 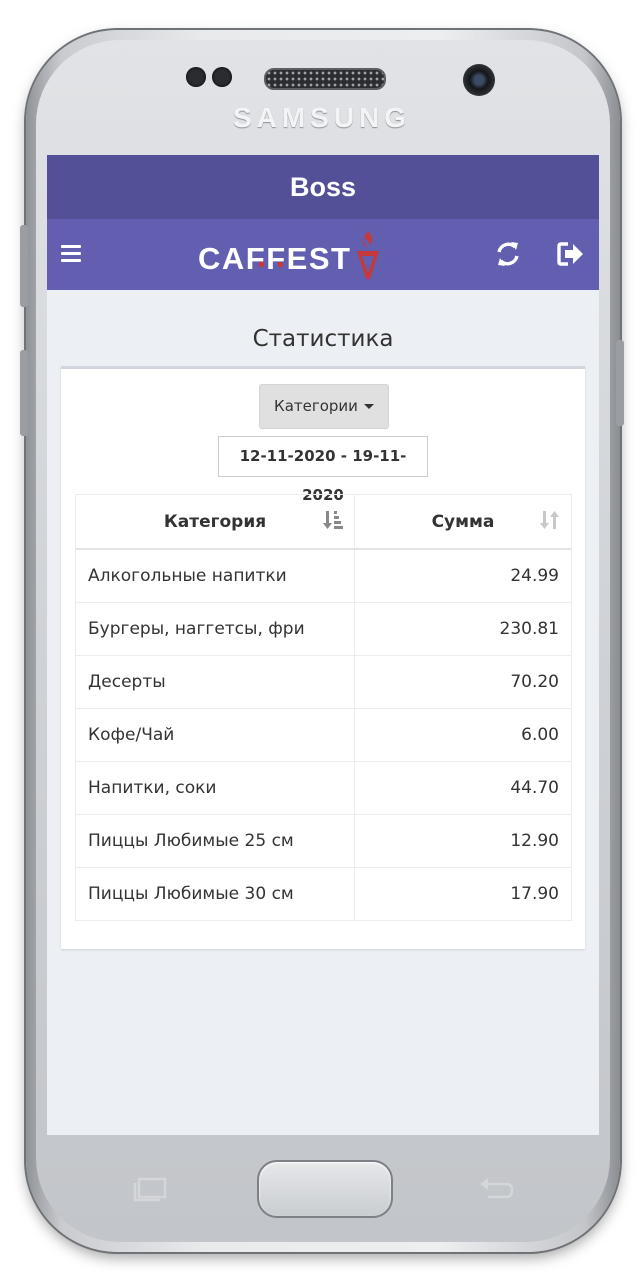 What do you see at coordinates (571, 254) in the screenshot?
I see `sign-out-icon` at bounding box center [571, 254].